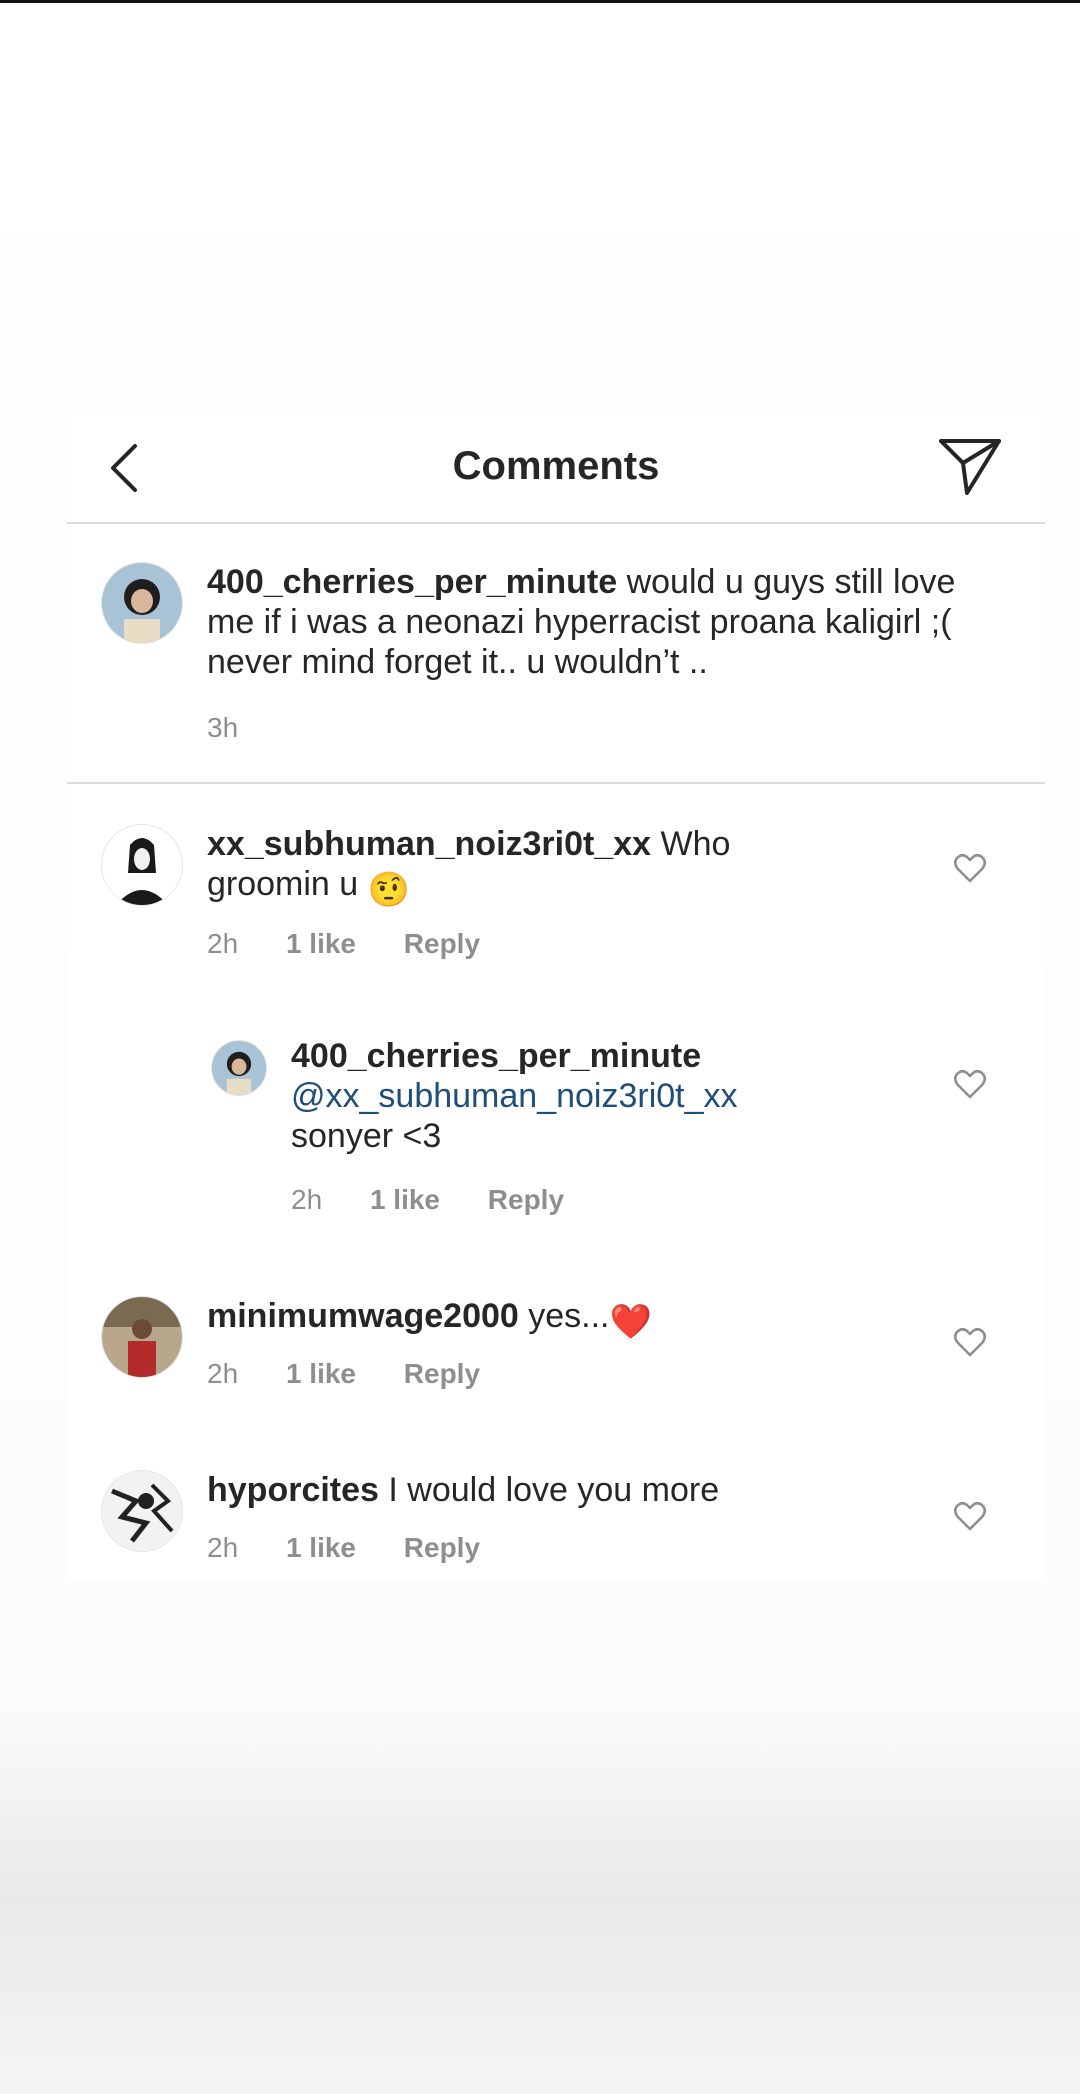 This screenshot has height=2094, width=1080. What do you see at coordinates (556, 783) in the screenshot?
I see `caption-divider` at bounding box center [556, 783].